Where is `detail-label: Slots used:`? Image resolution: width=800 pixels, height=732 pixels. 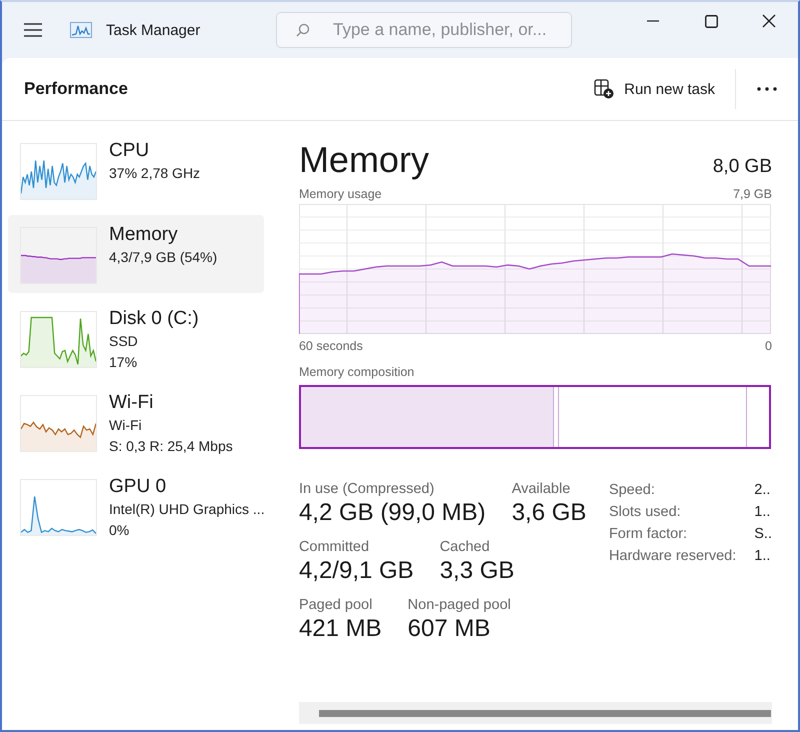
detail-label: Slots used: is located at coordinates (645, 512).